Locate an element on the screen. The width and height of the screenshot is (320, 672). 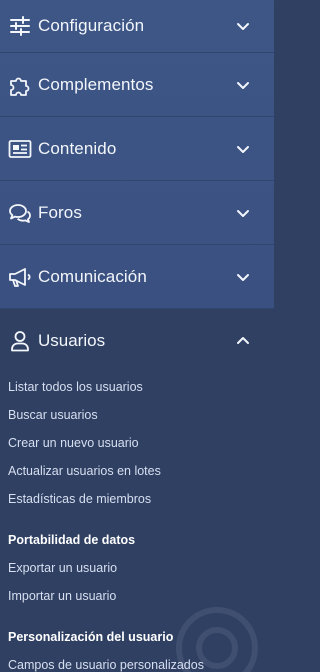
portabilidad-menu: Exportar un usuario Importar un usuario is located at coordinates (137, 582).